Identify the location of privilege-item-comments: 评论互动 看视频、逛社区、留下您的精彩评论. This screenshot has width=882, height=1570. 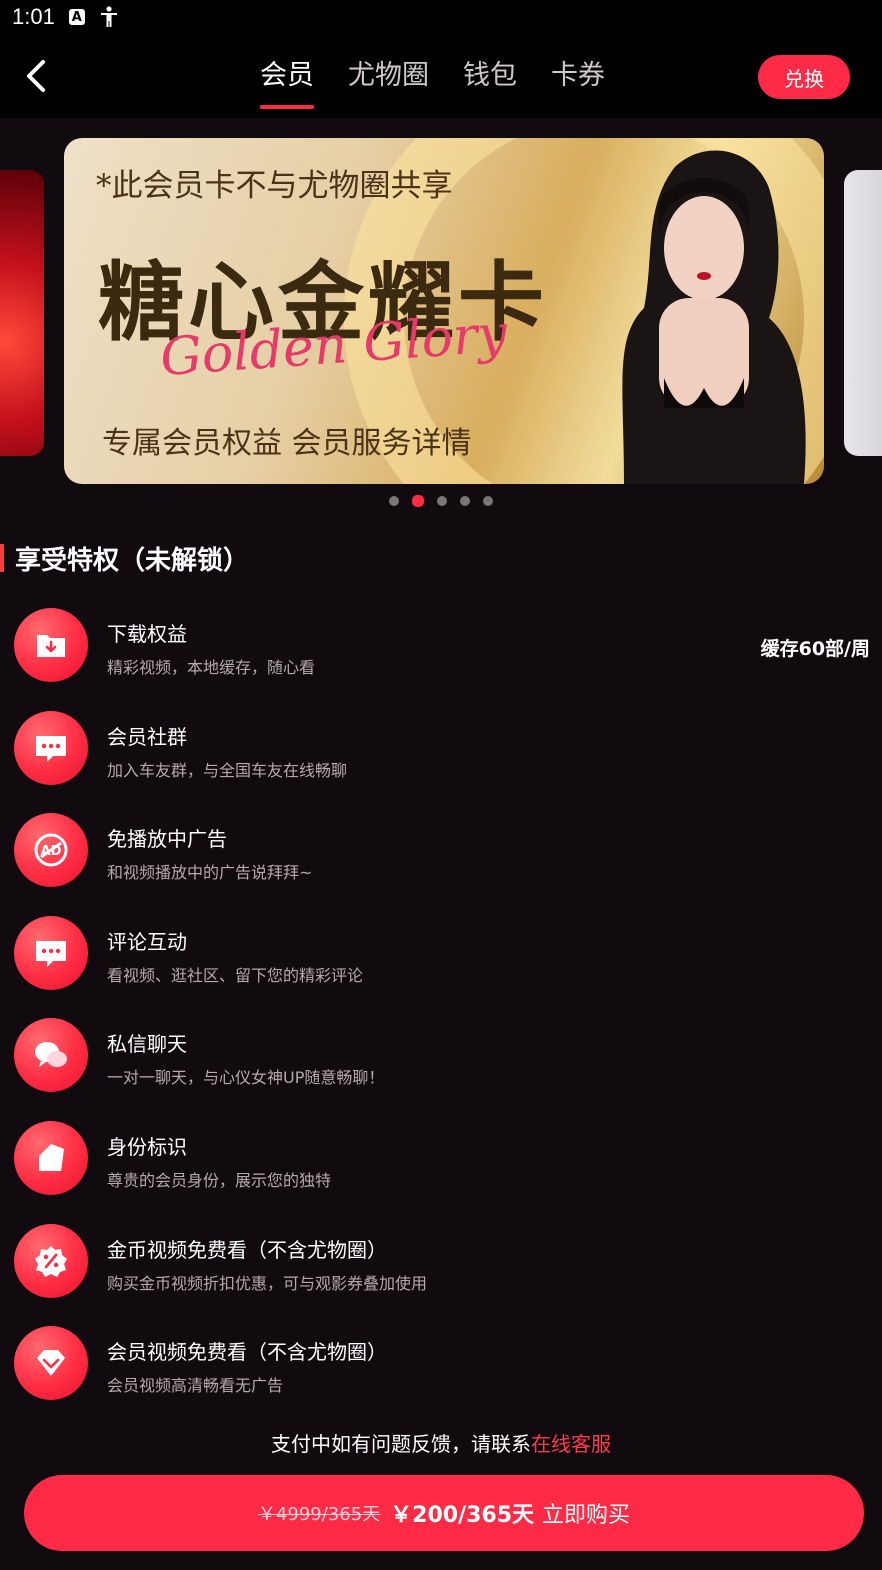
(441, 965).